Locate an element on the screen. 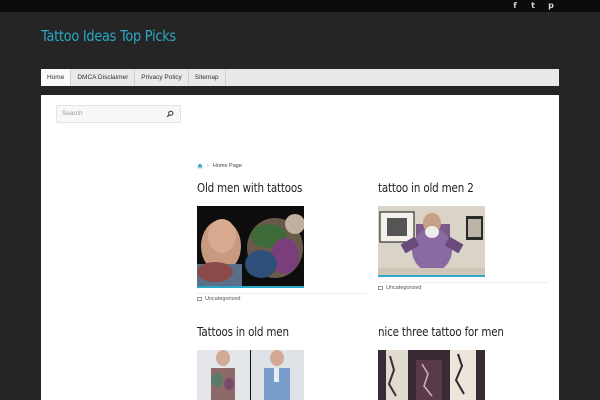 This screenshot has width=600, height=400. post-title: Old men with tattoos is located at coordinates (249, 188).